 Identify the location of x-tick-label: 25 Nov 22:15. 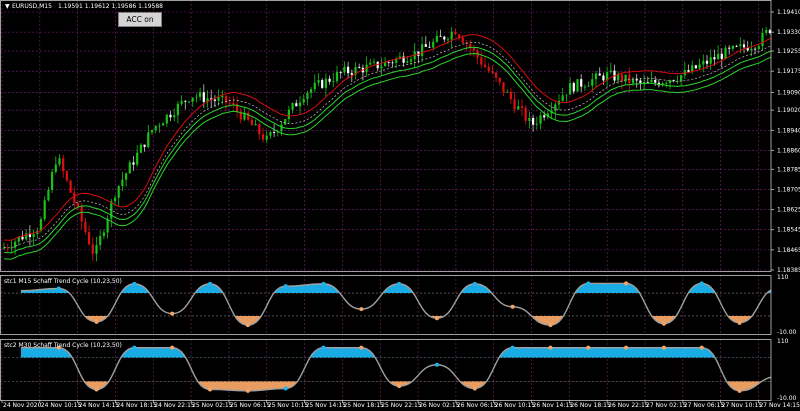
(401, 405).